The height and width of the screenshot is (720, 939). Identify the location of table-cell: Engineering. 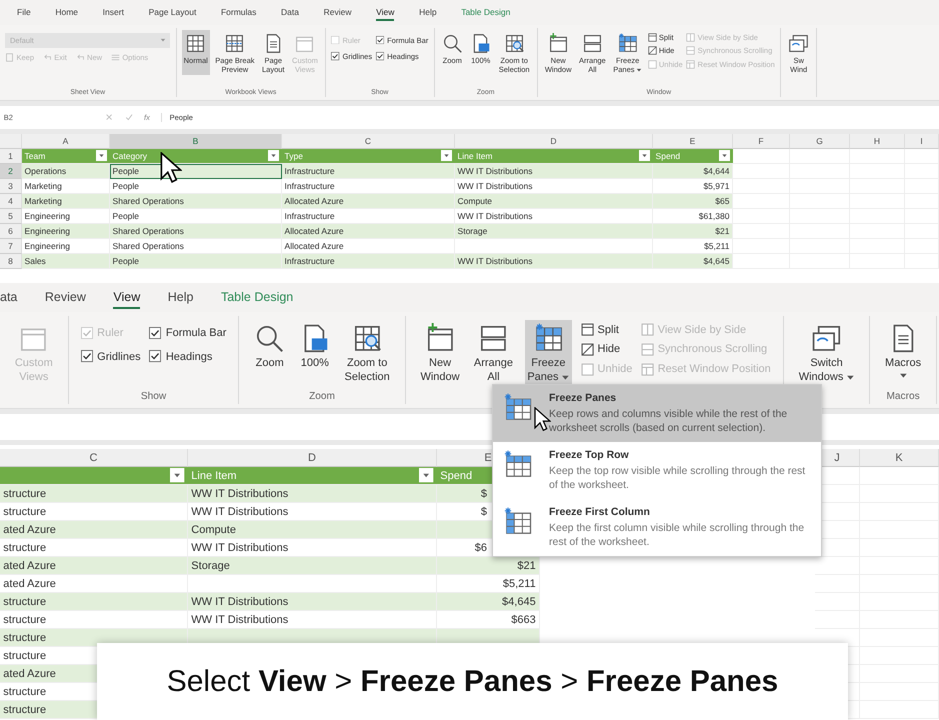
(66, 231).